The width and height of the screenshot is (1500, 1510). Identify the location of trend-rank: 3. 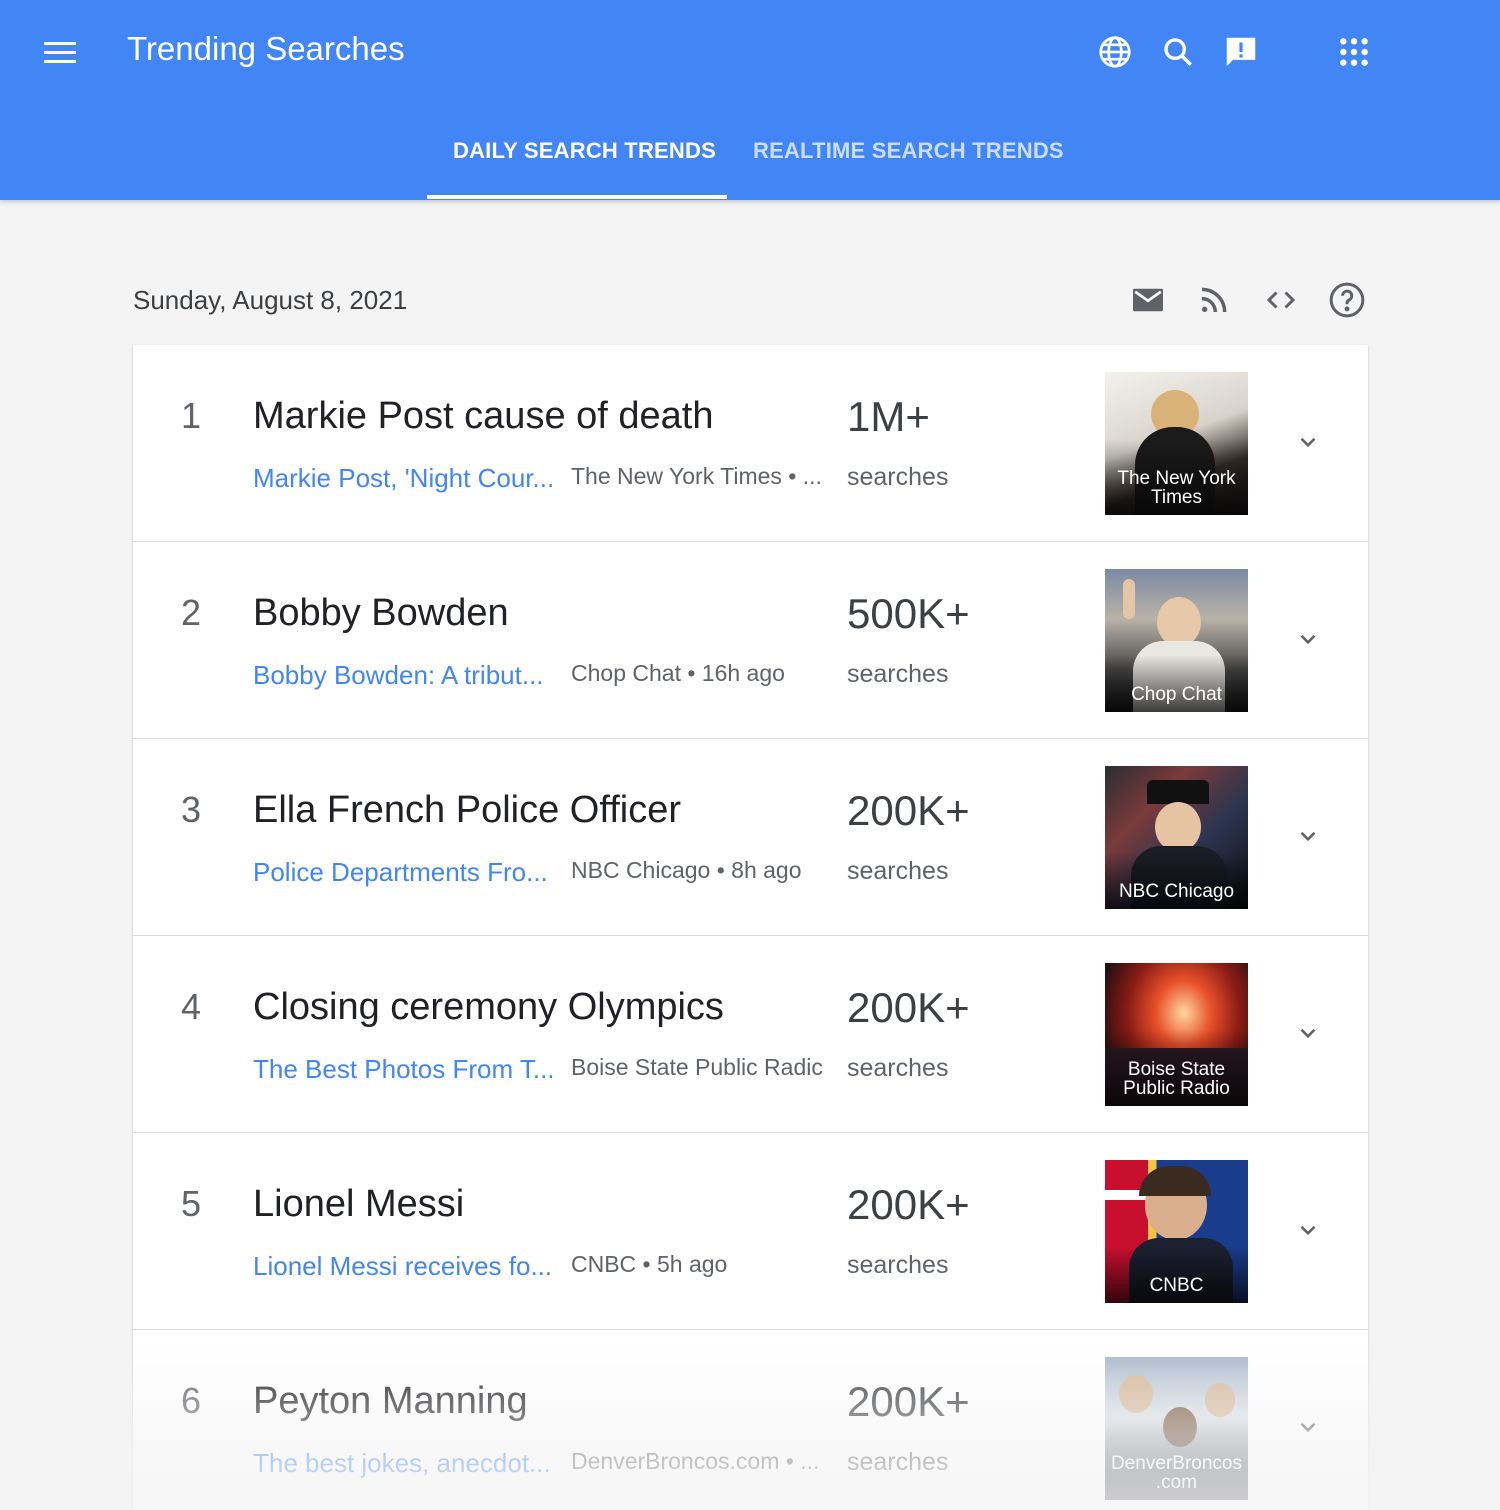
(191, 810).